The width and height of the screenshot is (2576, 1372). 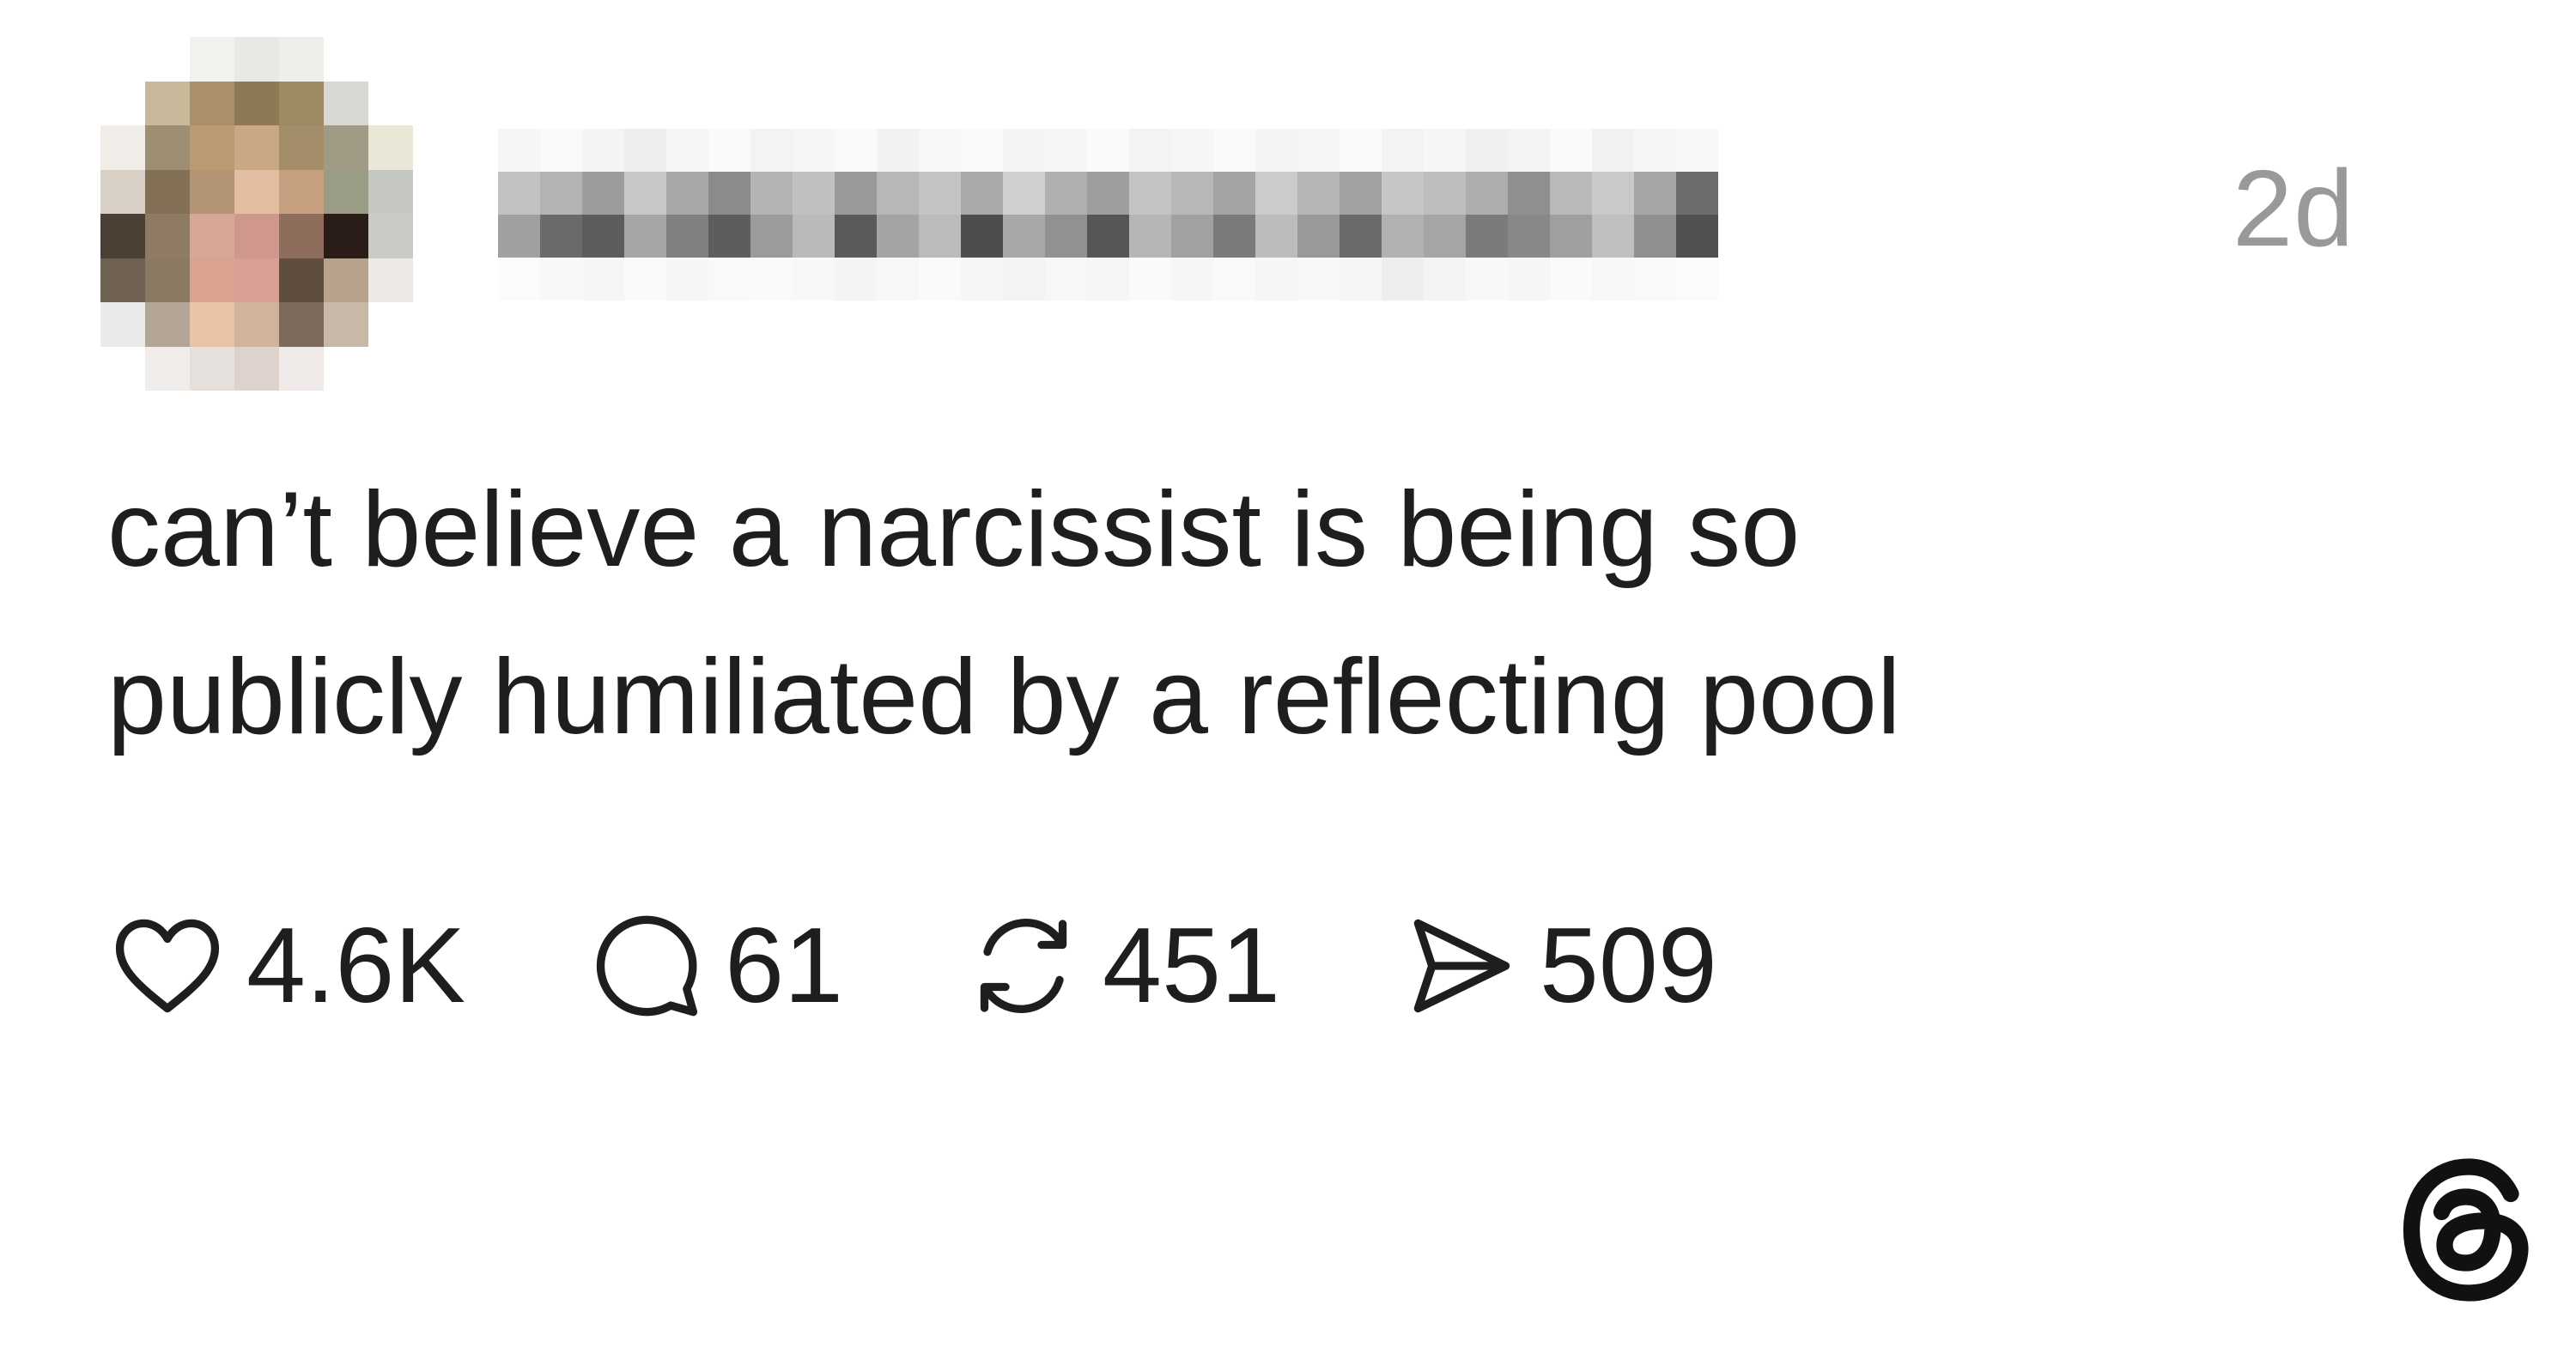 What do you see at coordinates (2294, 209) in the screenshot?
I see `post-timestamp: 2d` at bounding box center [2294, 209].